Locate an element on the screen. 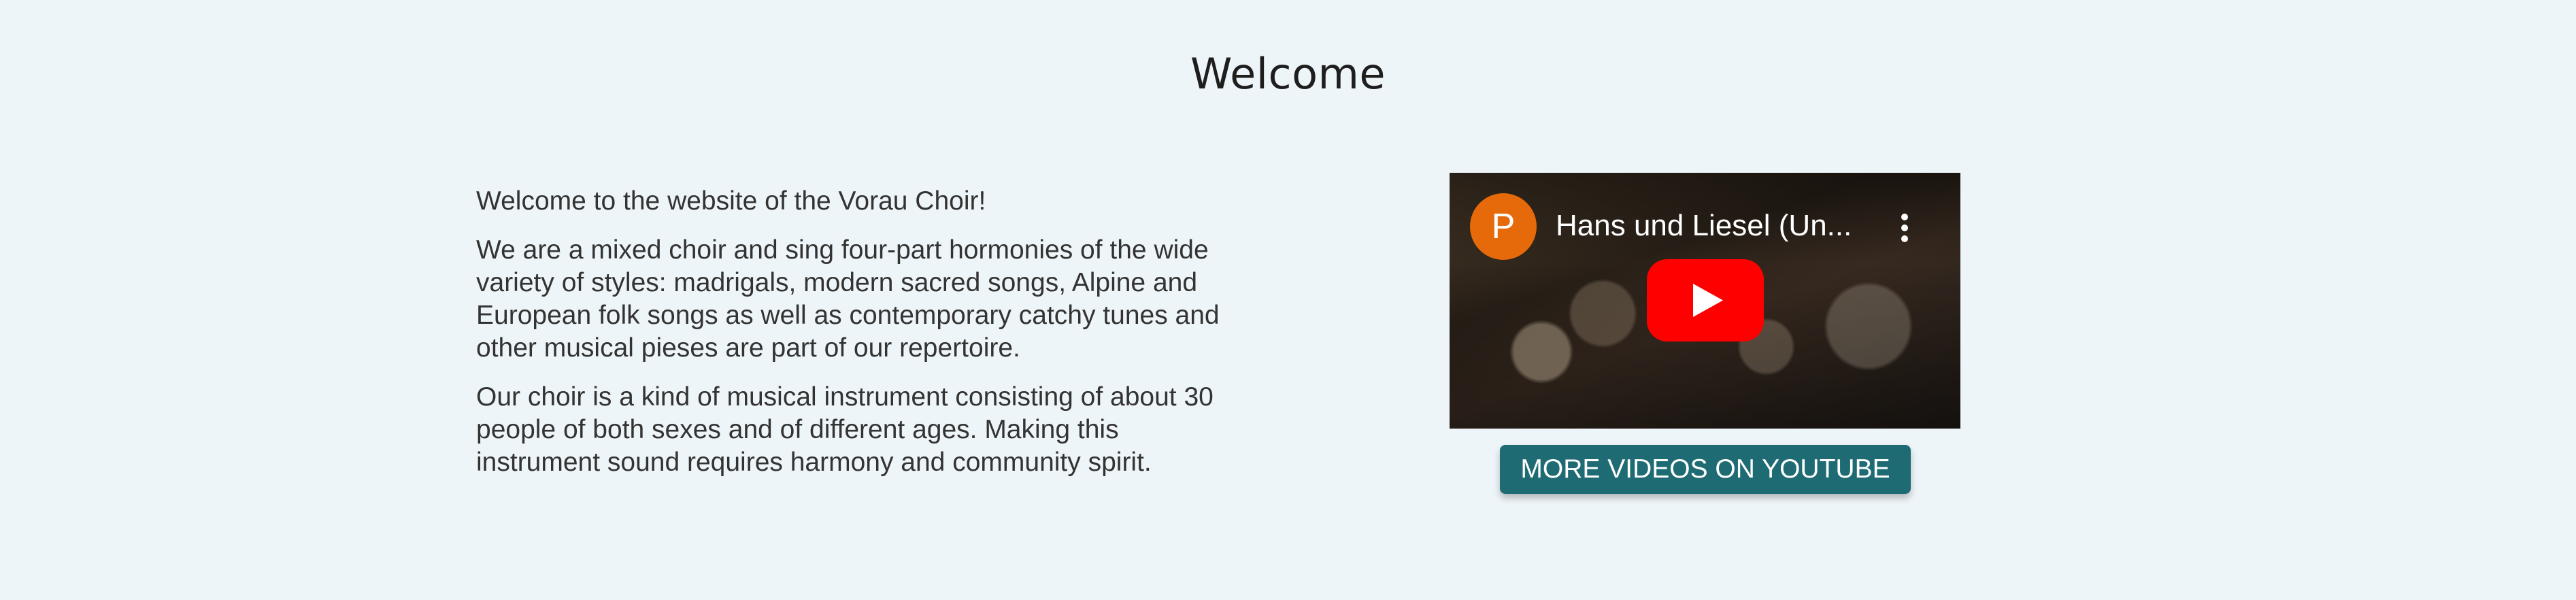 This screenshot has width=2576, height=600. youtube-play-icon is located at coordinates (1705, 300).